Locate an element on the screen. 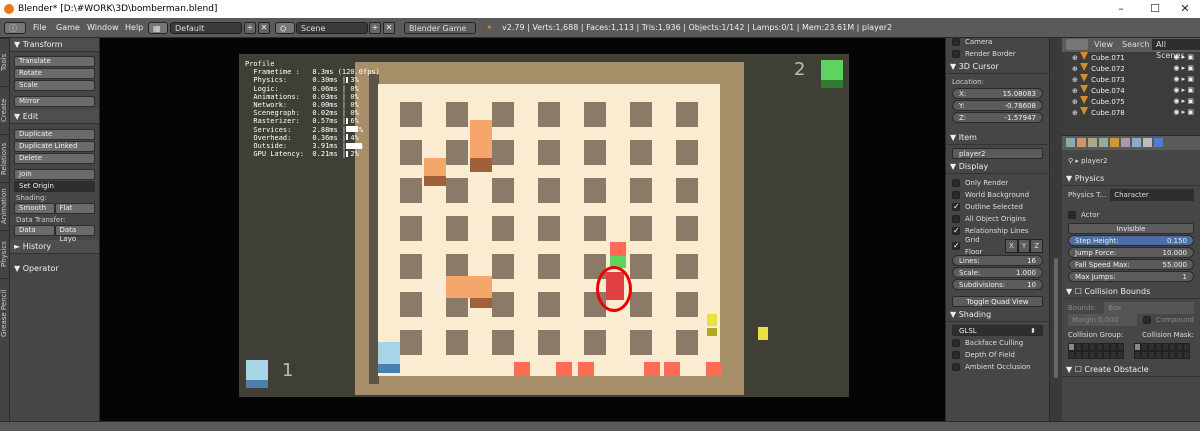  margin-field: Margin 0.000 is located at coordinates (1102, 320).